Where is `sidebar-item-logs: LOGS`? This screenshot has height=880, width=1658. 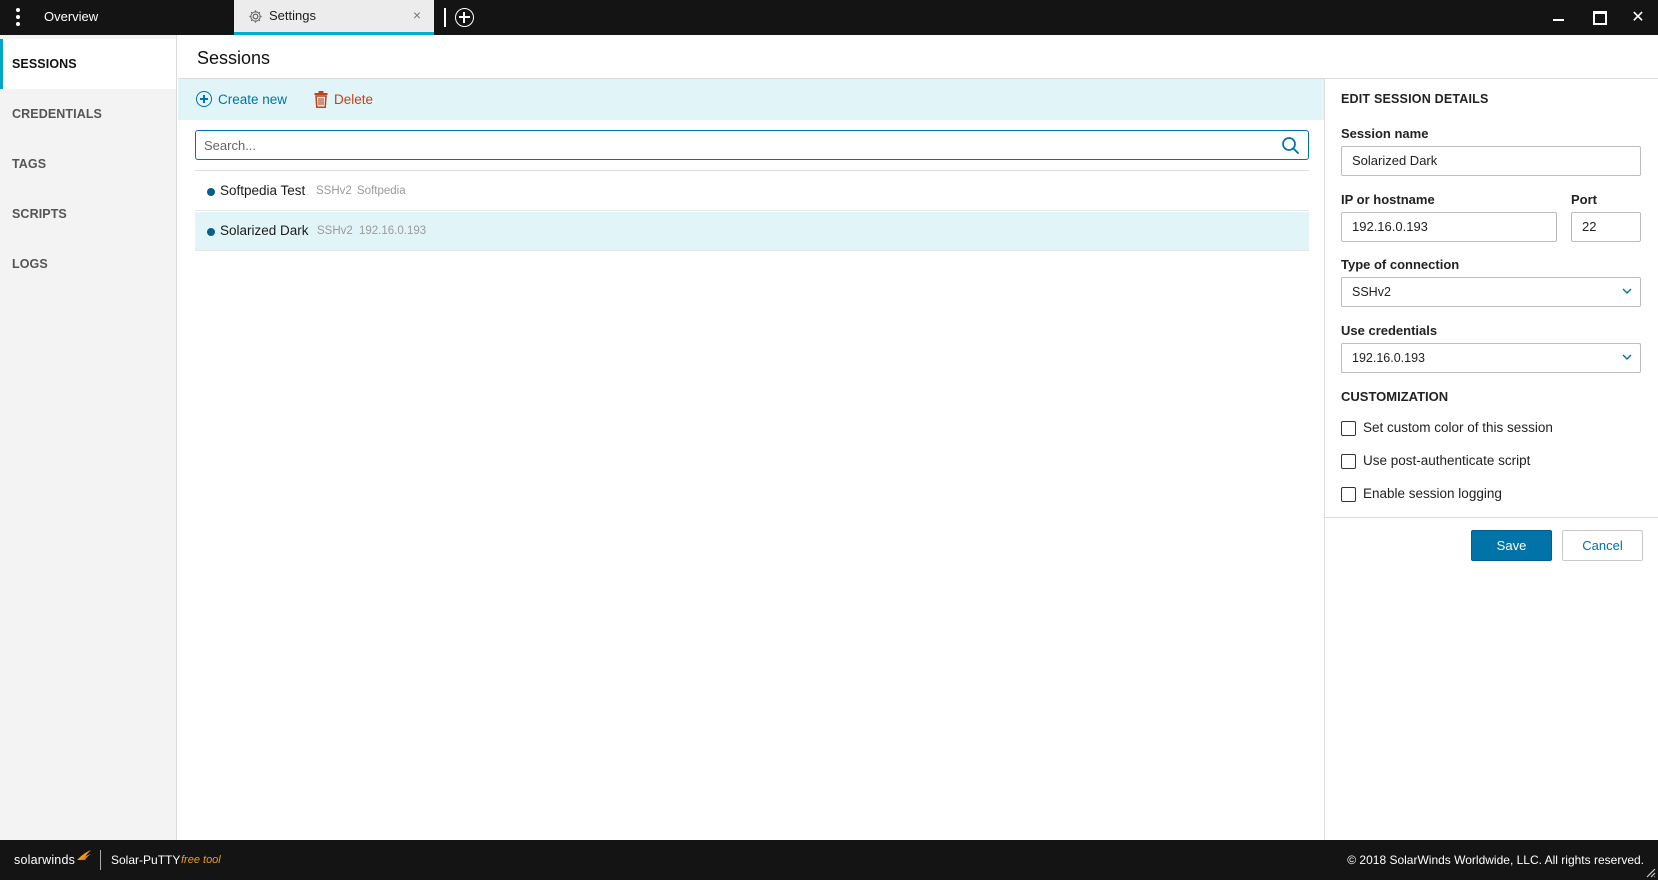 sidebar-item-logs: LOGS is located at coordinates (88, 264).